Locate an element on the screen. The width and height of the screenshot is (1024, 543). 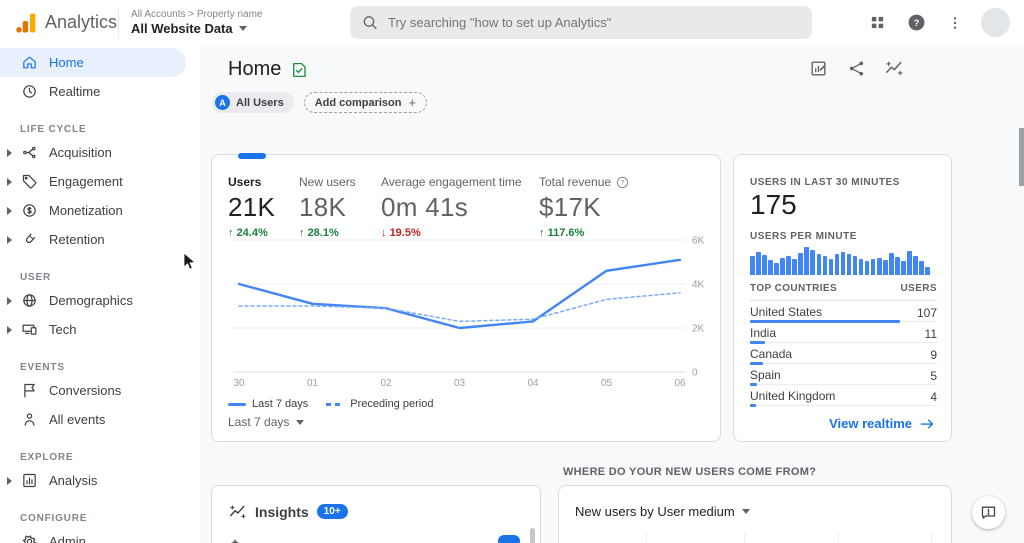
table-row: India 11 is located at coordinates (843, 333).